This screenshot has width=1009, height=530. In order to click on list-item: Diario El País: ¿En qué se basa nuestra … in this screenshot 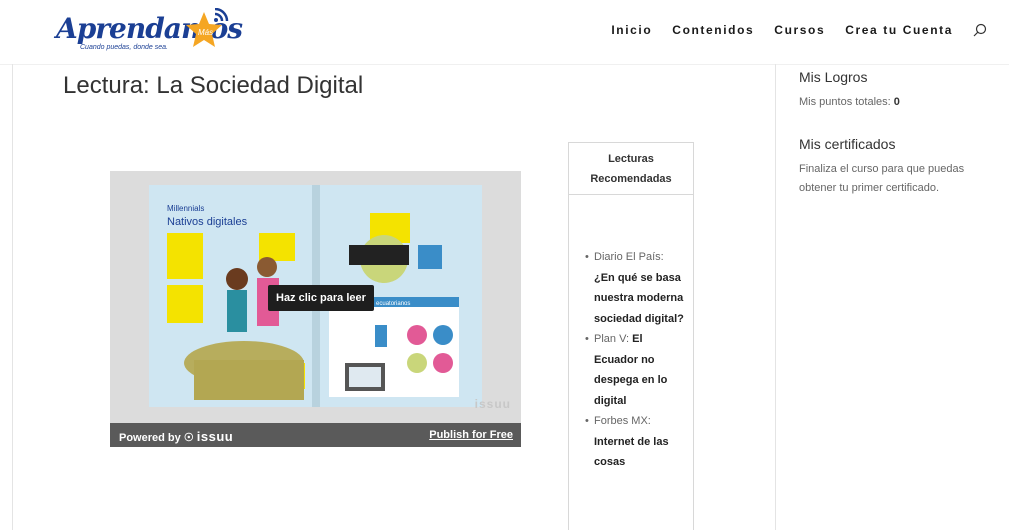, I will do `click(635, 288)`.